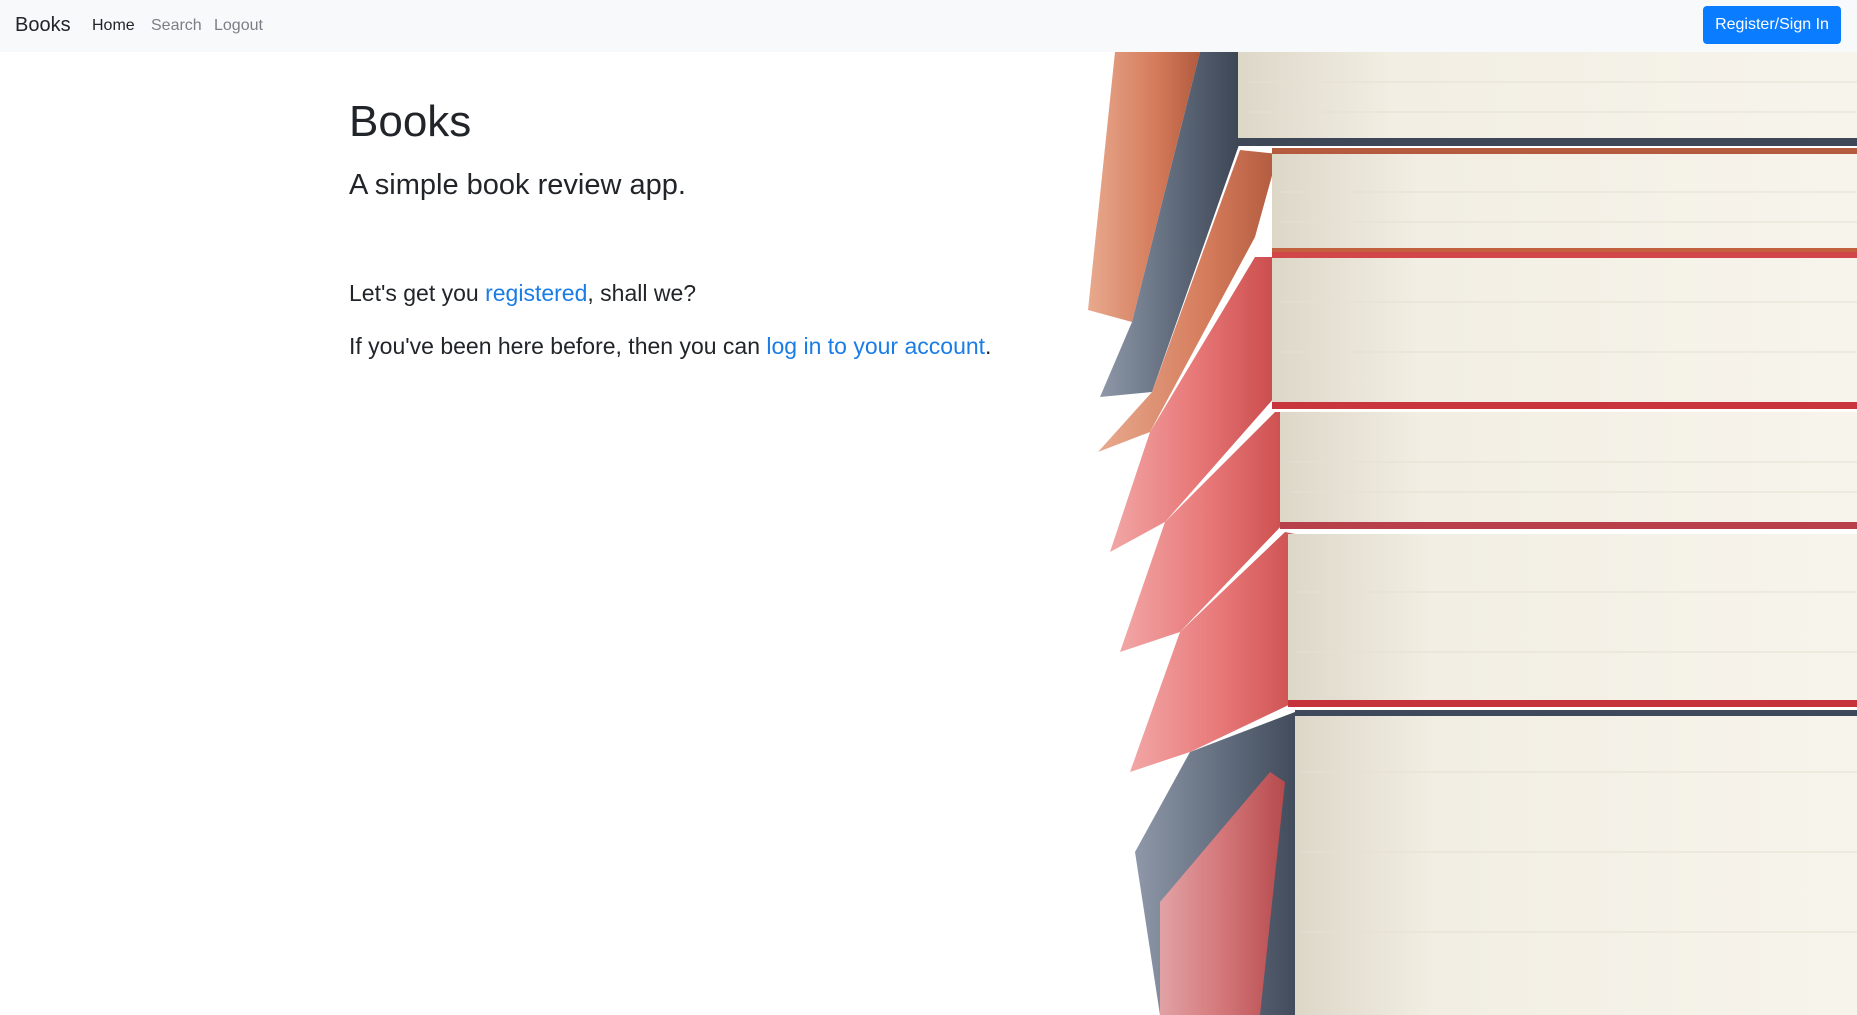 The image size is (1857, 1015). What do you see at coordinates (417, 293) in the screenshot?
I see `register-text-before: Let's get you` at bounding box center [417, 293].